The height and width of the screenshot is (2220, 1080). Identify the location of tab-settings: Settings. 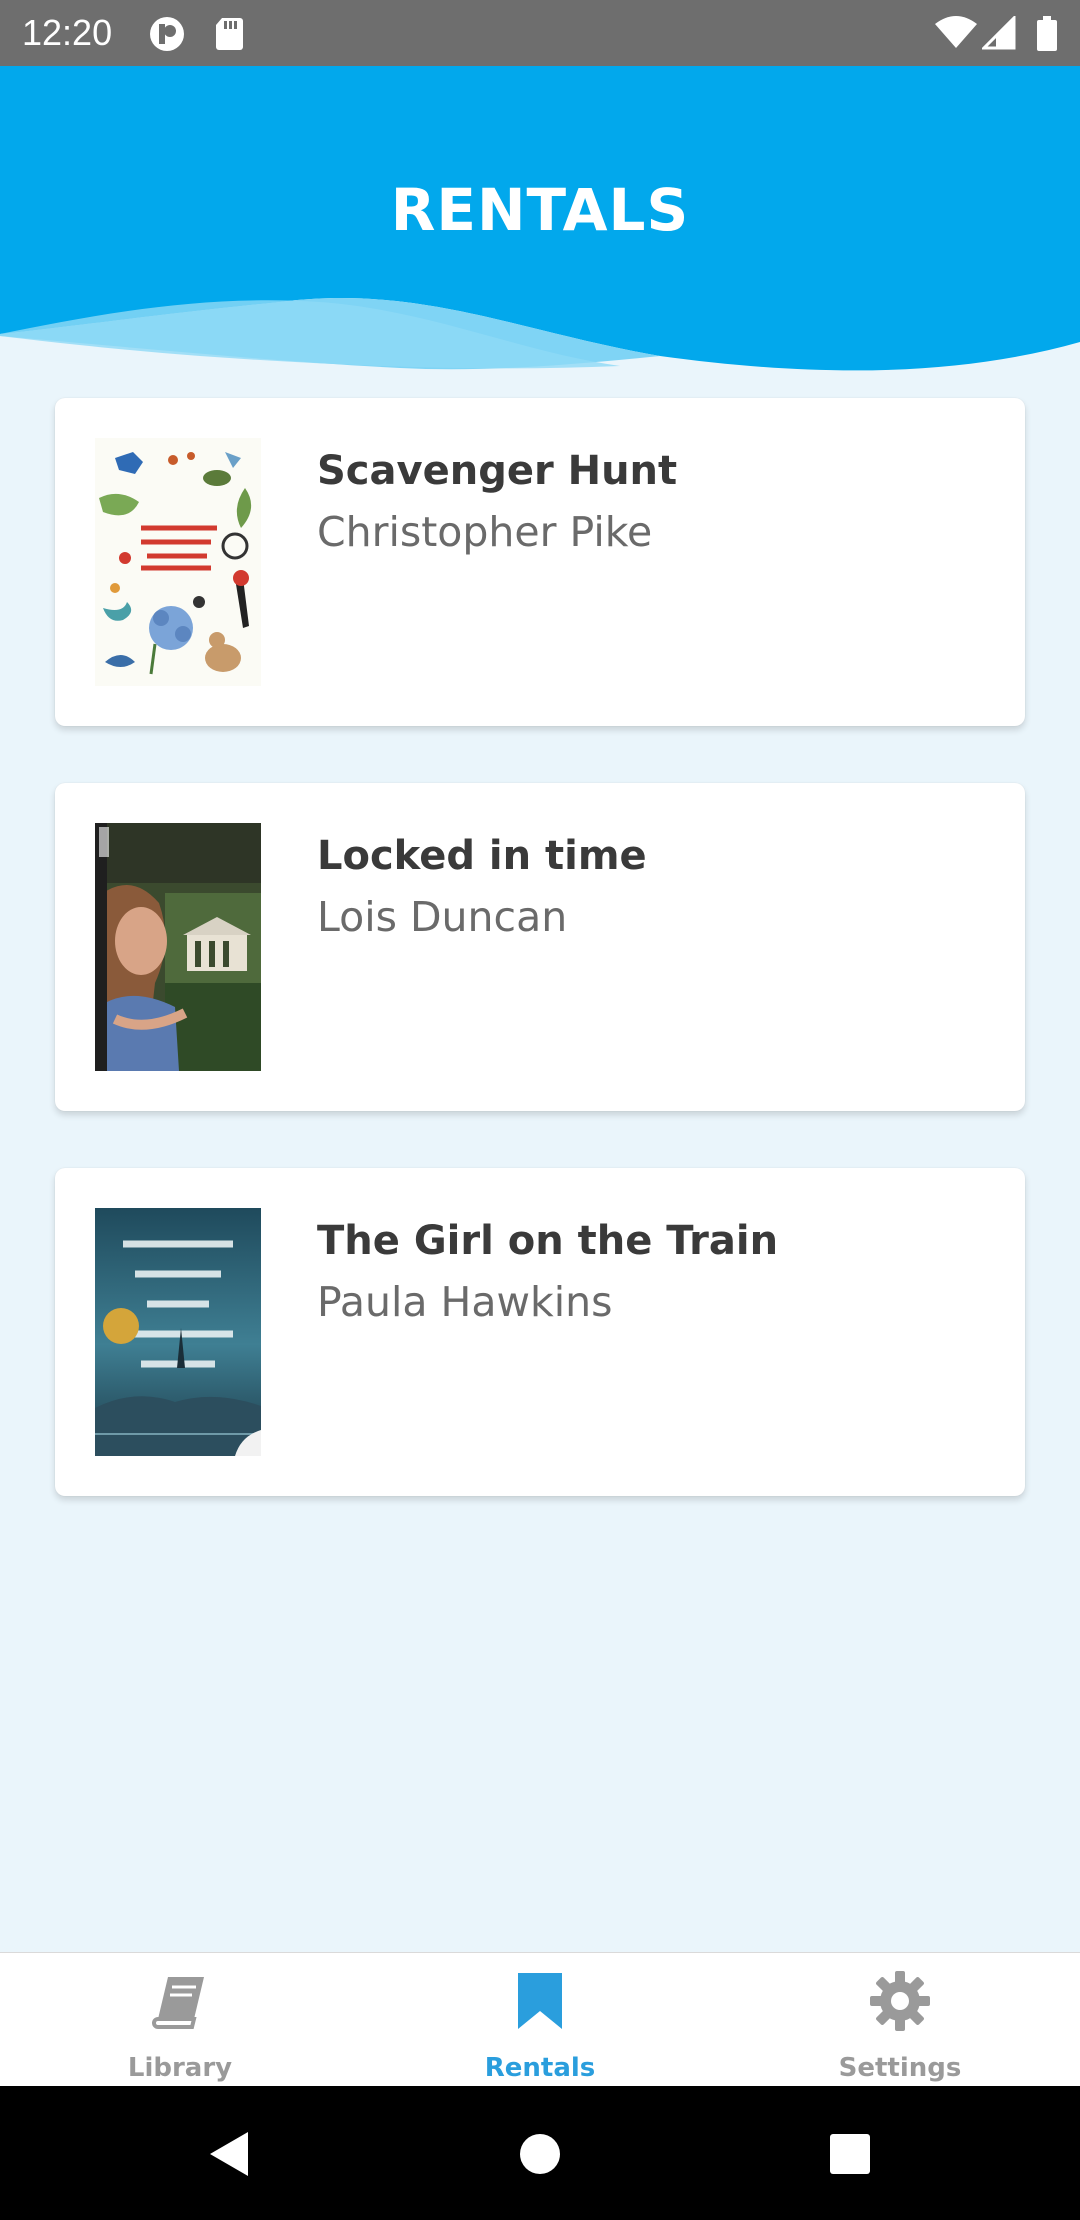
(900, 2020).